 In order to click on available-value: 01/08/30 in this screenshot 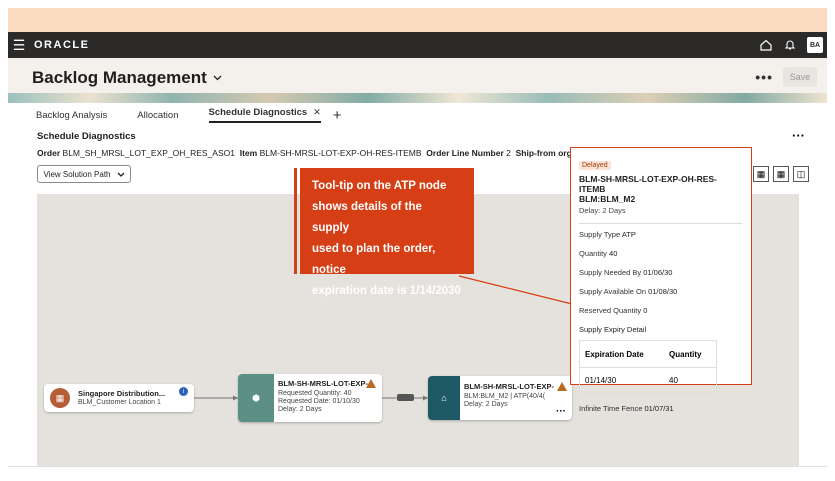, I will do `click(663, 291)`.